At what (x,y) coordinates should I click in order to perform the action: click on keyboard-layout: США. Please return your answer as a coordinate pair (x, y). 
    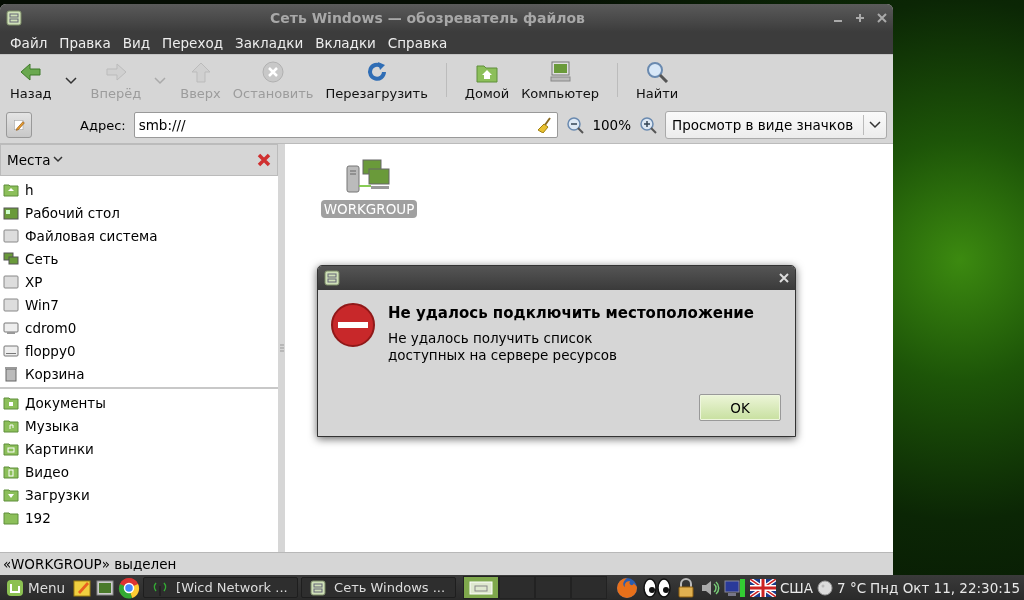
    Looking at the image, I should click on (796, 587).